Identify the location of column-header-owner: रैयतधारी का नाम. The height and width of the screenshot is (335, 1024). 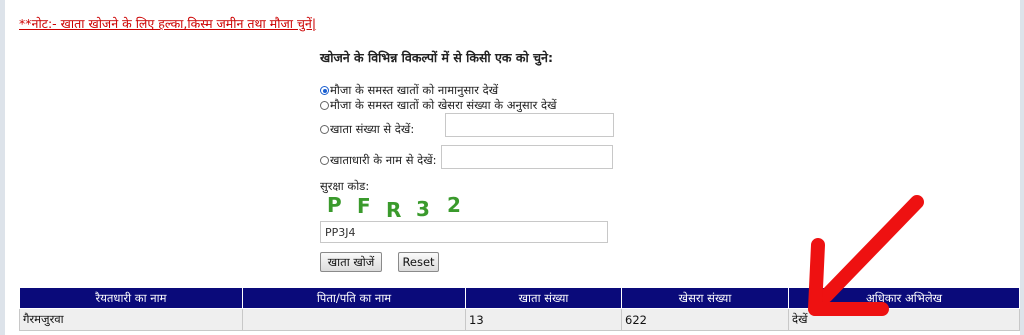
(131, 298).